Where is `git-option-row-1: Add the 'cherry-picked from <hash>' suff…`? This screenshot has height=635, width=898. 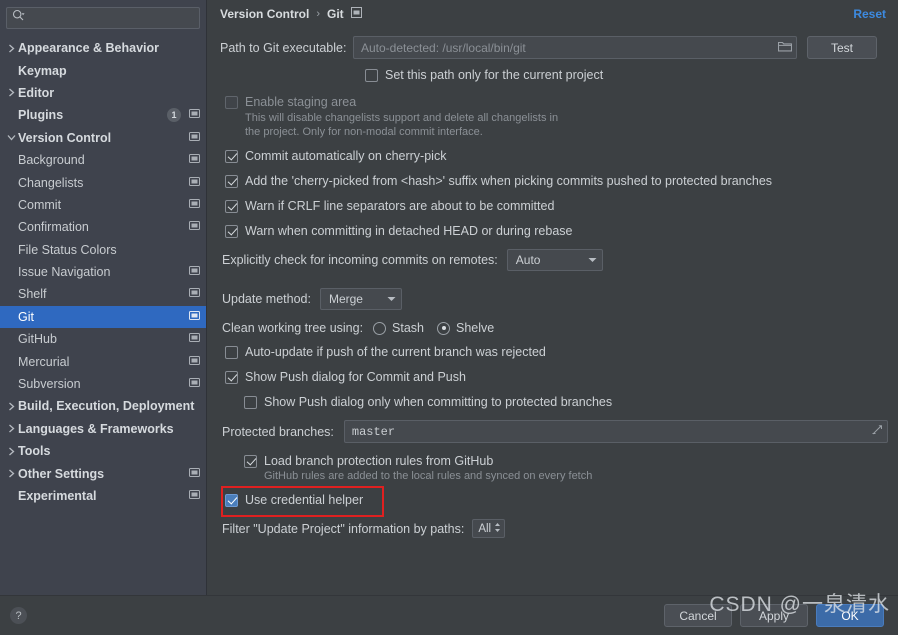 git-option-row-1: Add the 'cherry-picked from <hash>' suff… is located at coordinates (554, 181).